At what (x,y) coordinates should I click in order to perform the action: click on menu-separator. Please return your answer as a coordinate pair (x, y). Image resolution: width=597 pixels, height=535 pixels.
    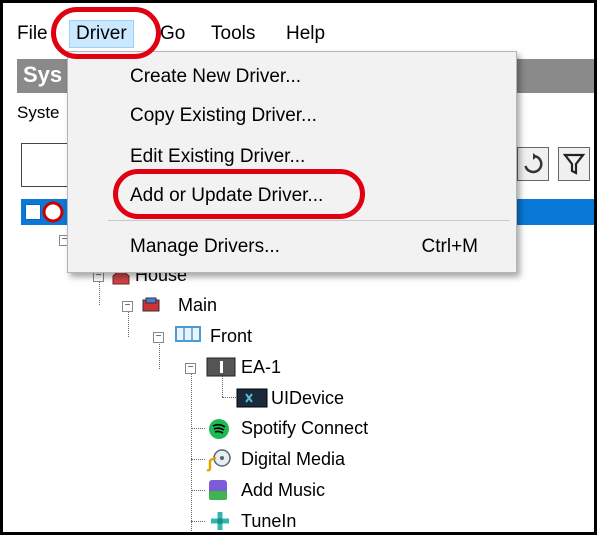
    Looking at the image, I should click on (309, 220).